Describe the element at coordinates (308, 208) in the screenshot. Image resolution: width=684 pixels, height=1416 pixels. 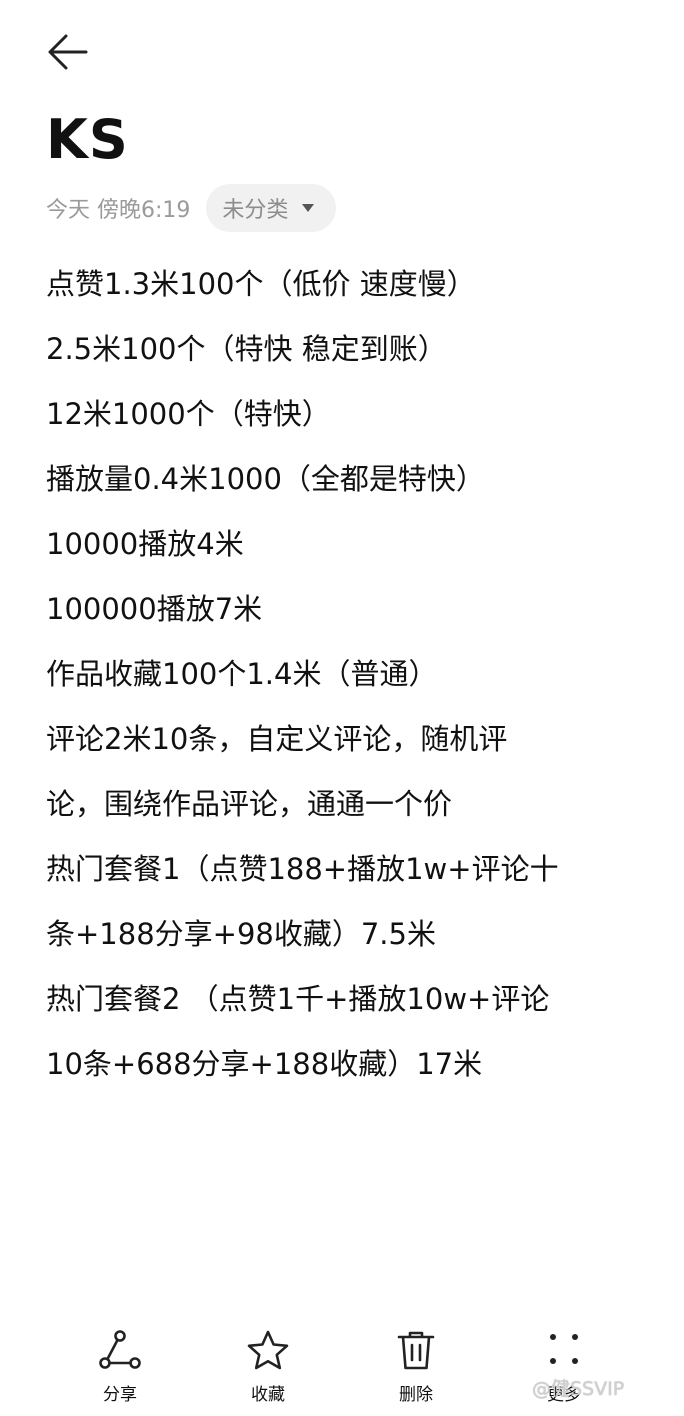
I see `chevron-down-icon` at that location.